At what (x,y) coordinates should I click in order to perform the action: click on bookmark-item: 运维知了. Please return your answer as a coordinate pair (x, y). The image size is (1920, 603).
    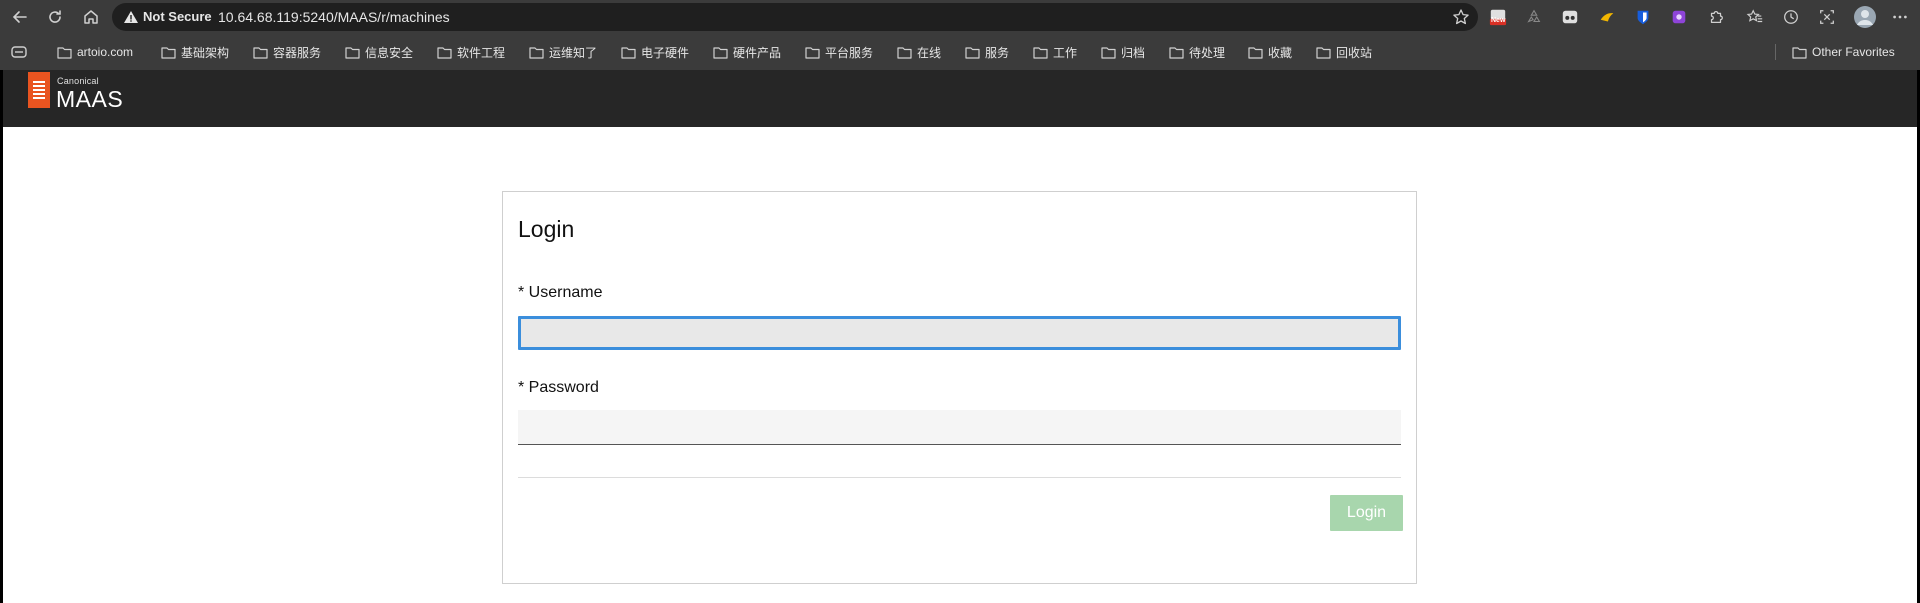
    Looking at the image, I should click on (563, 52).